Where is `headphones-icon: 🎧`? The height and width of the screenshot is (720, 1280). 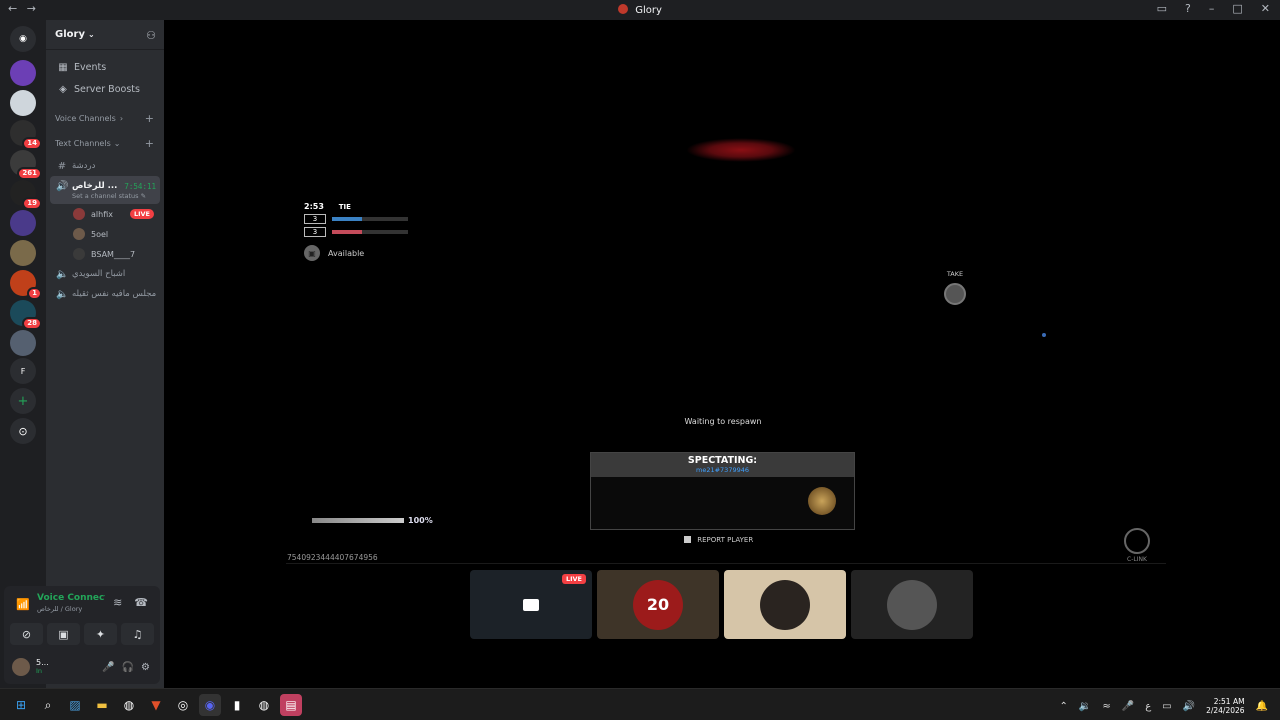
headphones-icon: 🎧 is located at coordinates (128, 667).